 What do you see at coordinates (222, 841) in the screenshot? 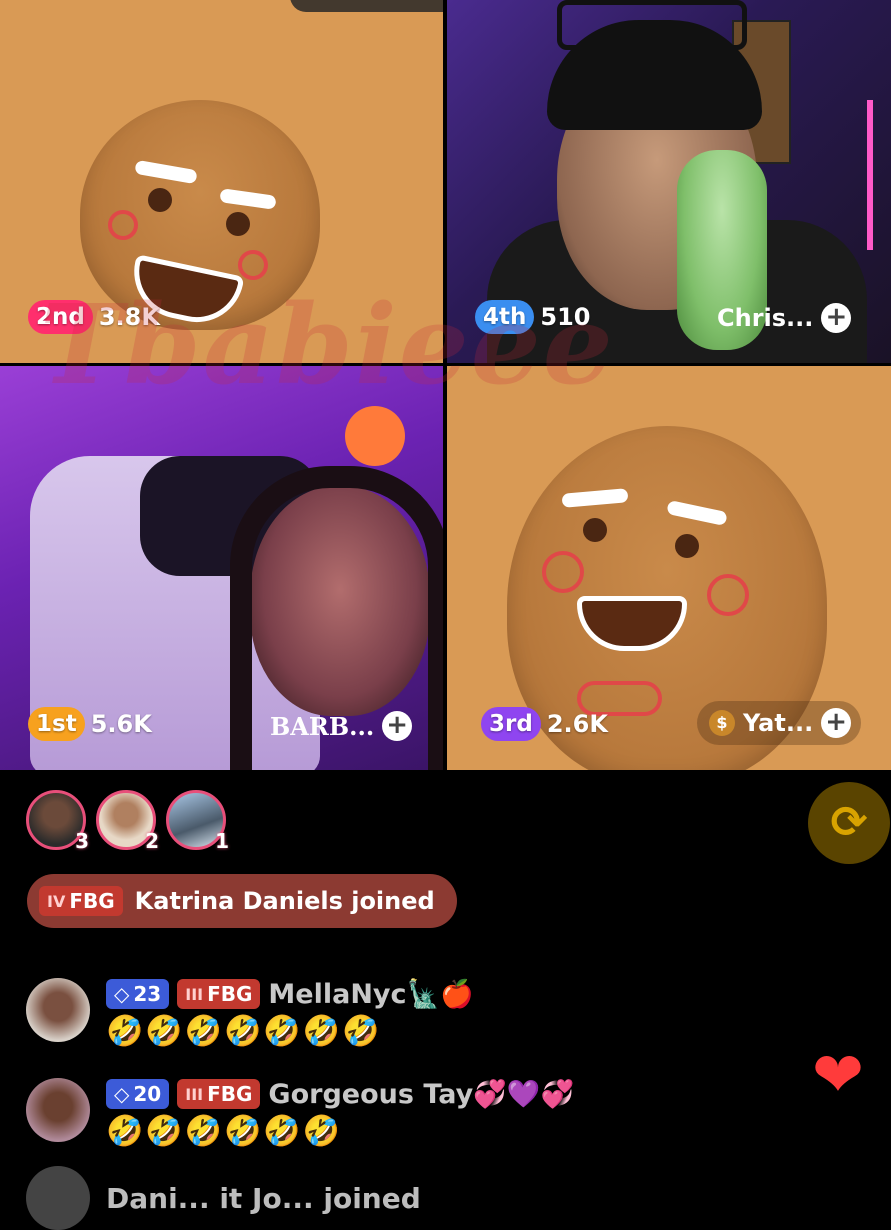
I see `viewer-rank: 1` at bounding box center [222, 841].